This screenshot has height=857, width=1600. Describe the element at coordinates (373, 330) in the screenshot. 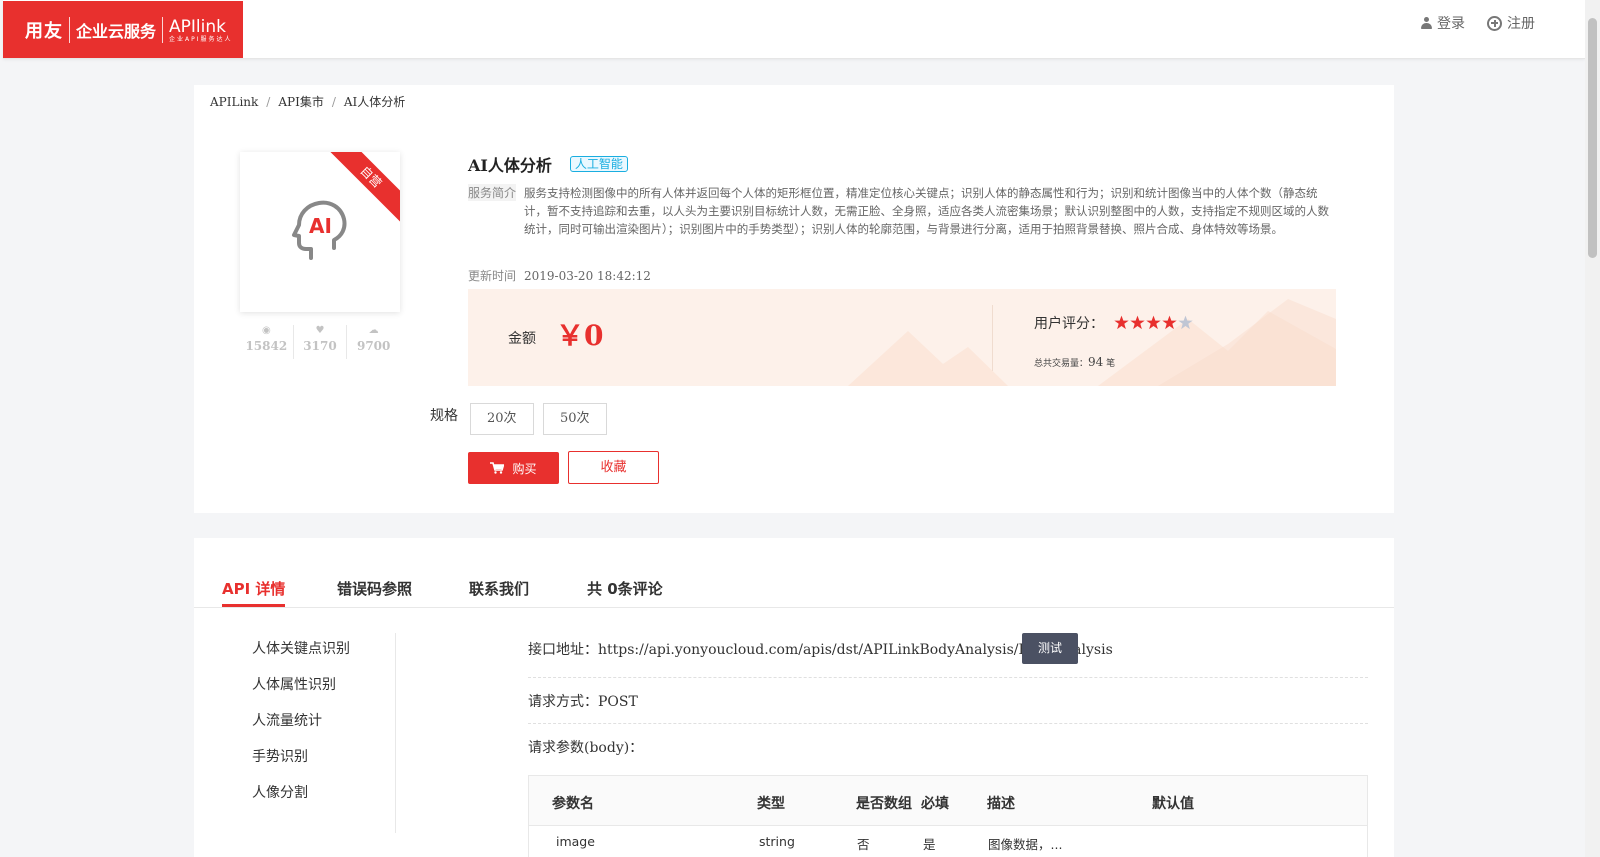

I see `cloud-icon: ☁` at that location.